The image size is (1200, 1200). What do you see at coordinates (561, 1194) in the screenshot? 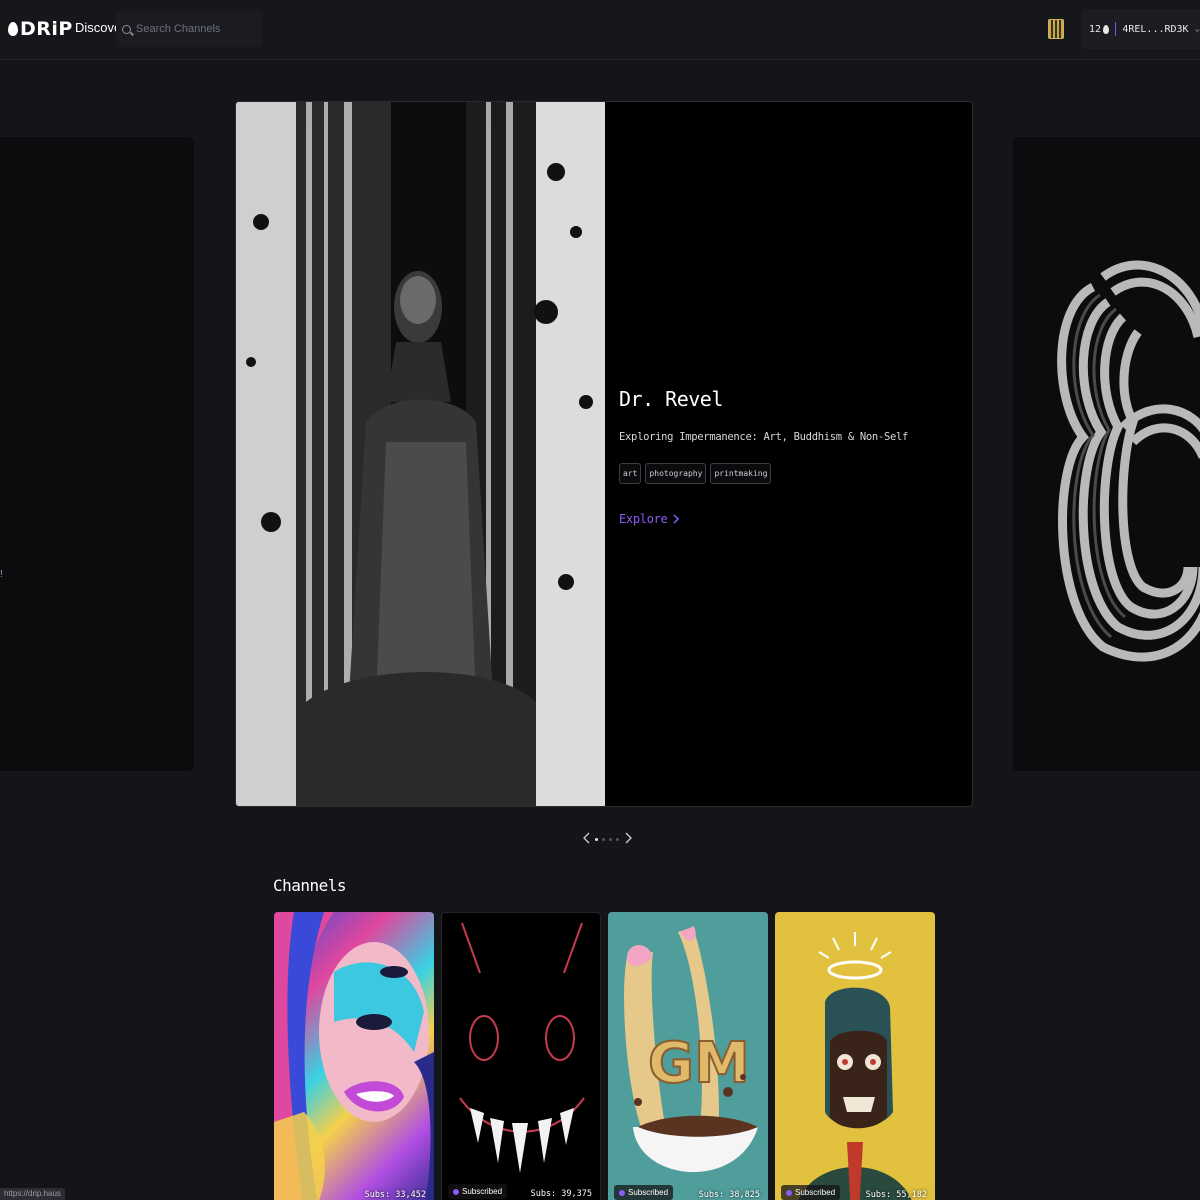
I see `channel-subscriber-count: Subs: 39,375` at bounding box center [561, 1194].